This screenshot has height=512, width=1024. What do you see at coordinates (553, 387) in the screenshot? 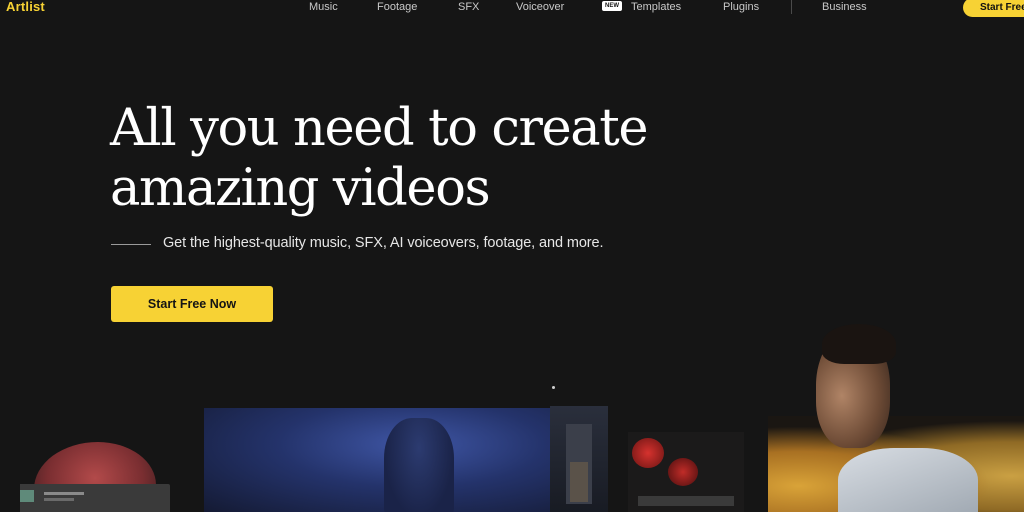
I see `decorative-dot` at bounding box center [553, 387].